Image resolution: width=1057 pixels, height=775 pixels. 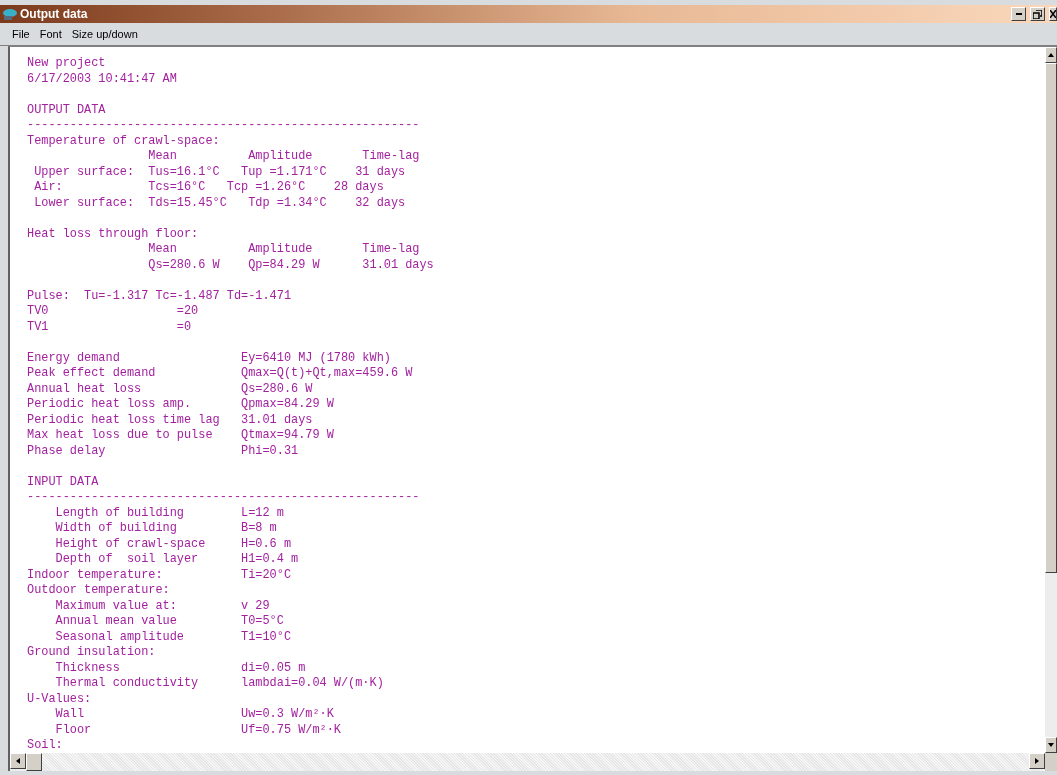 What do you see at coordinates (163, 451) in the screenshot?
I see `output-line: Phase delay Phi=0.31` at bounding box center [163, 451].